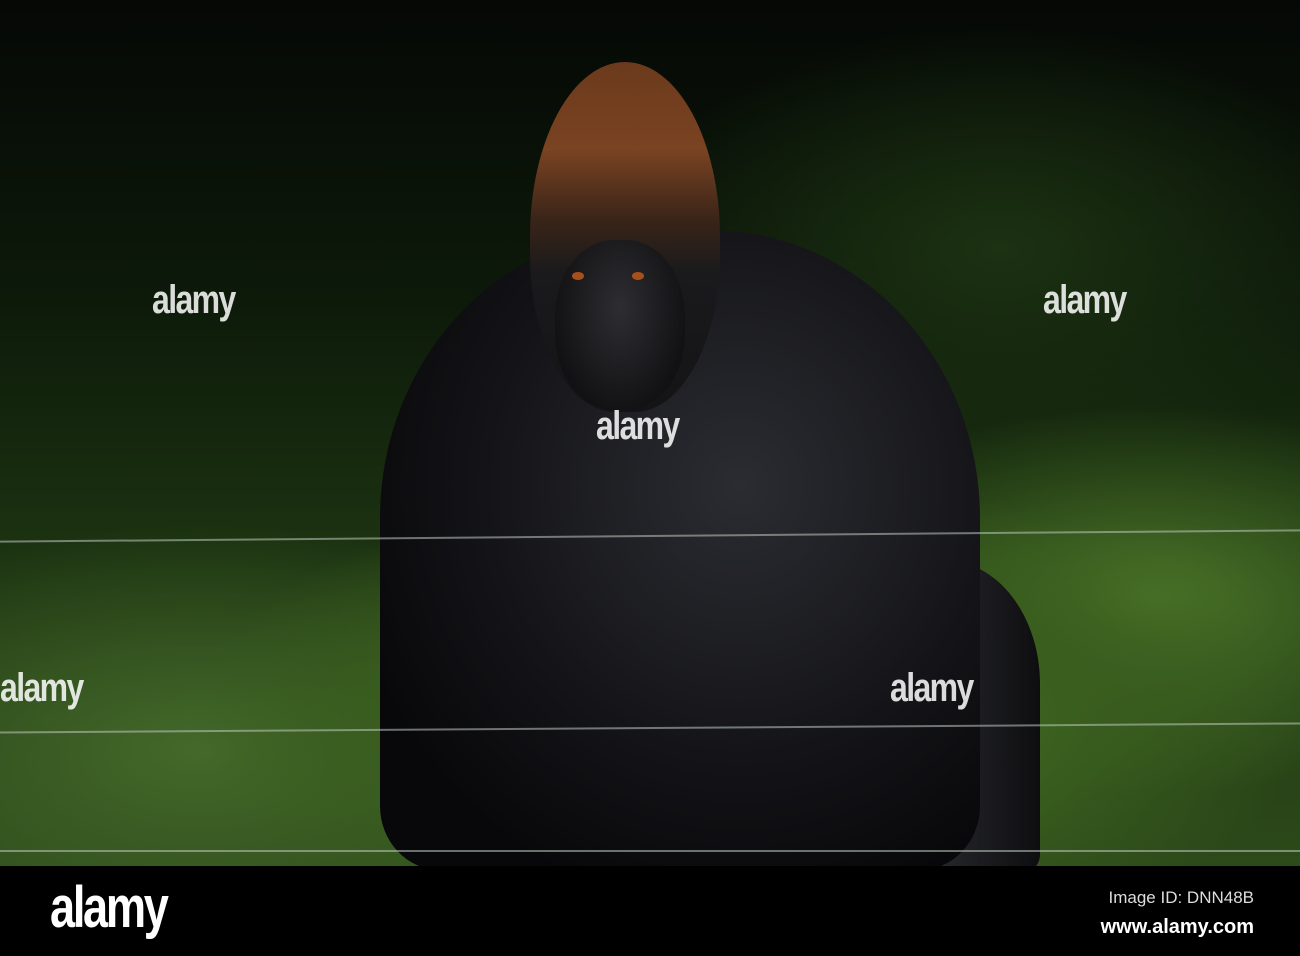  What do you see at coordinates (620, 325) in the screenshot?
I see `gorilla-face` at bounding box center [620, 325].